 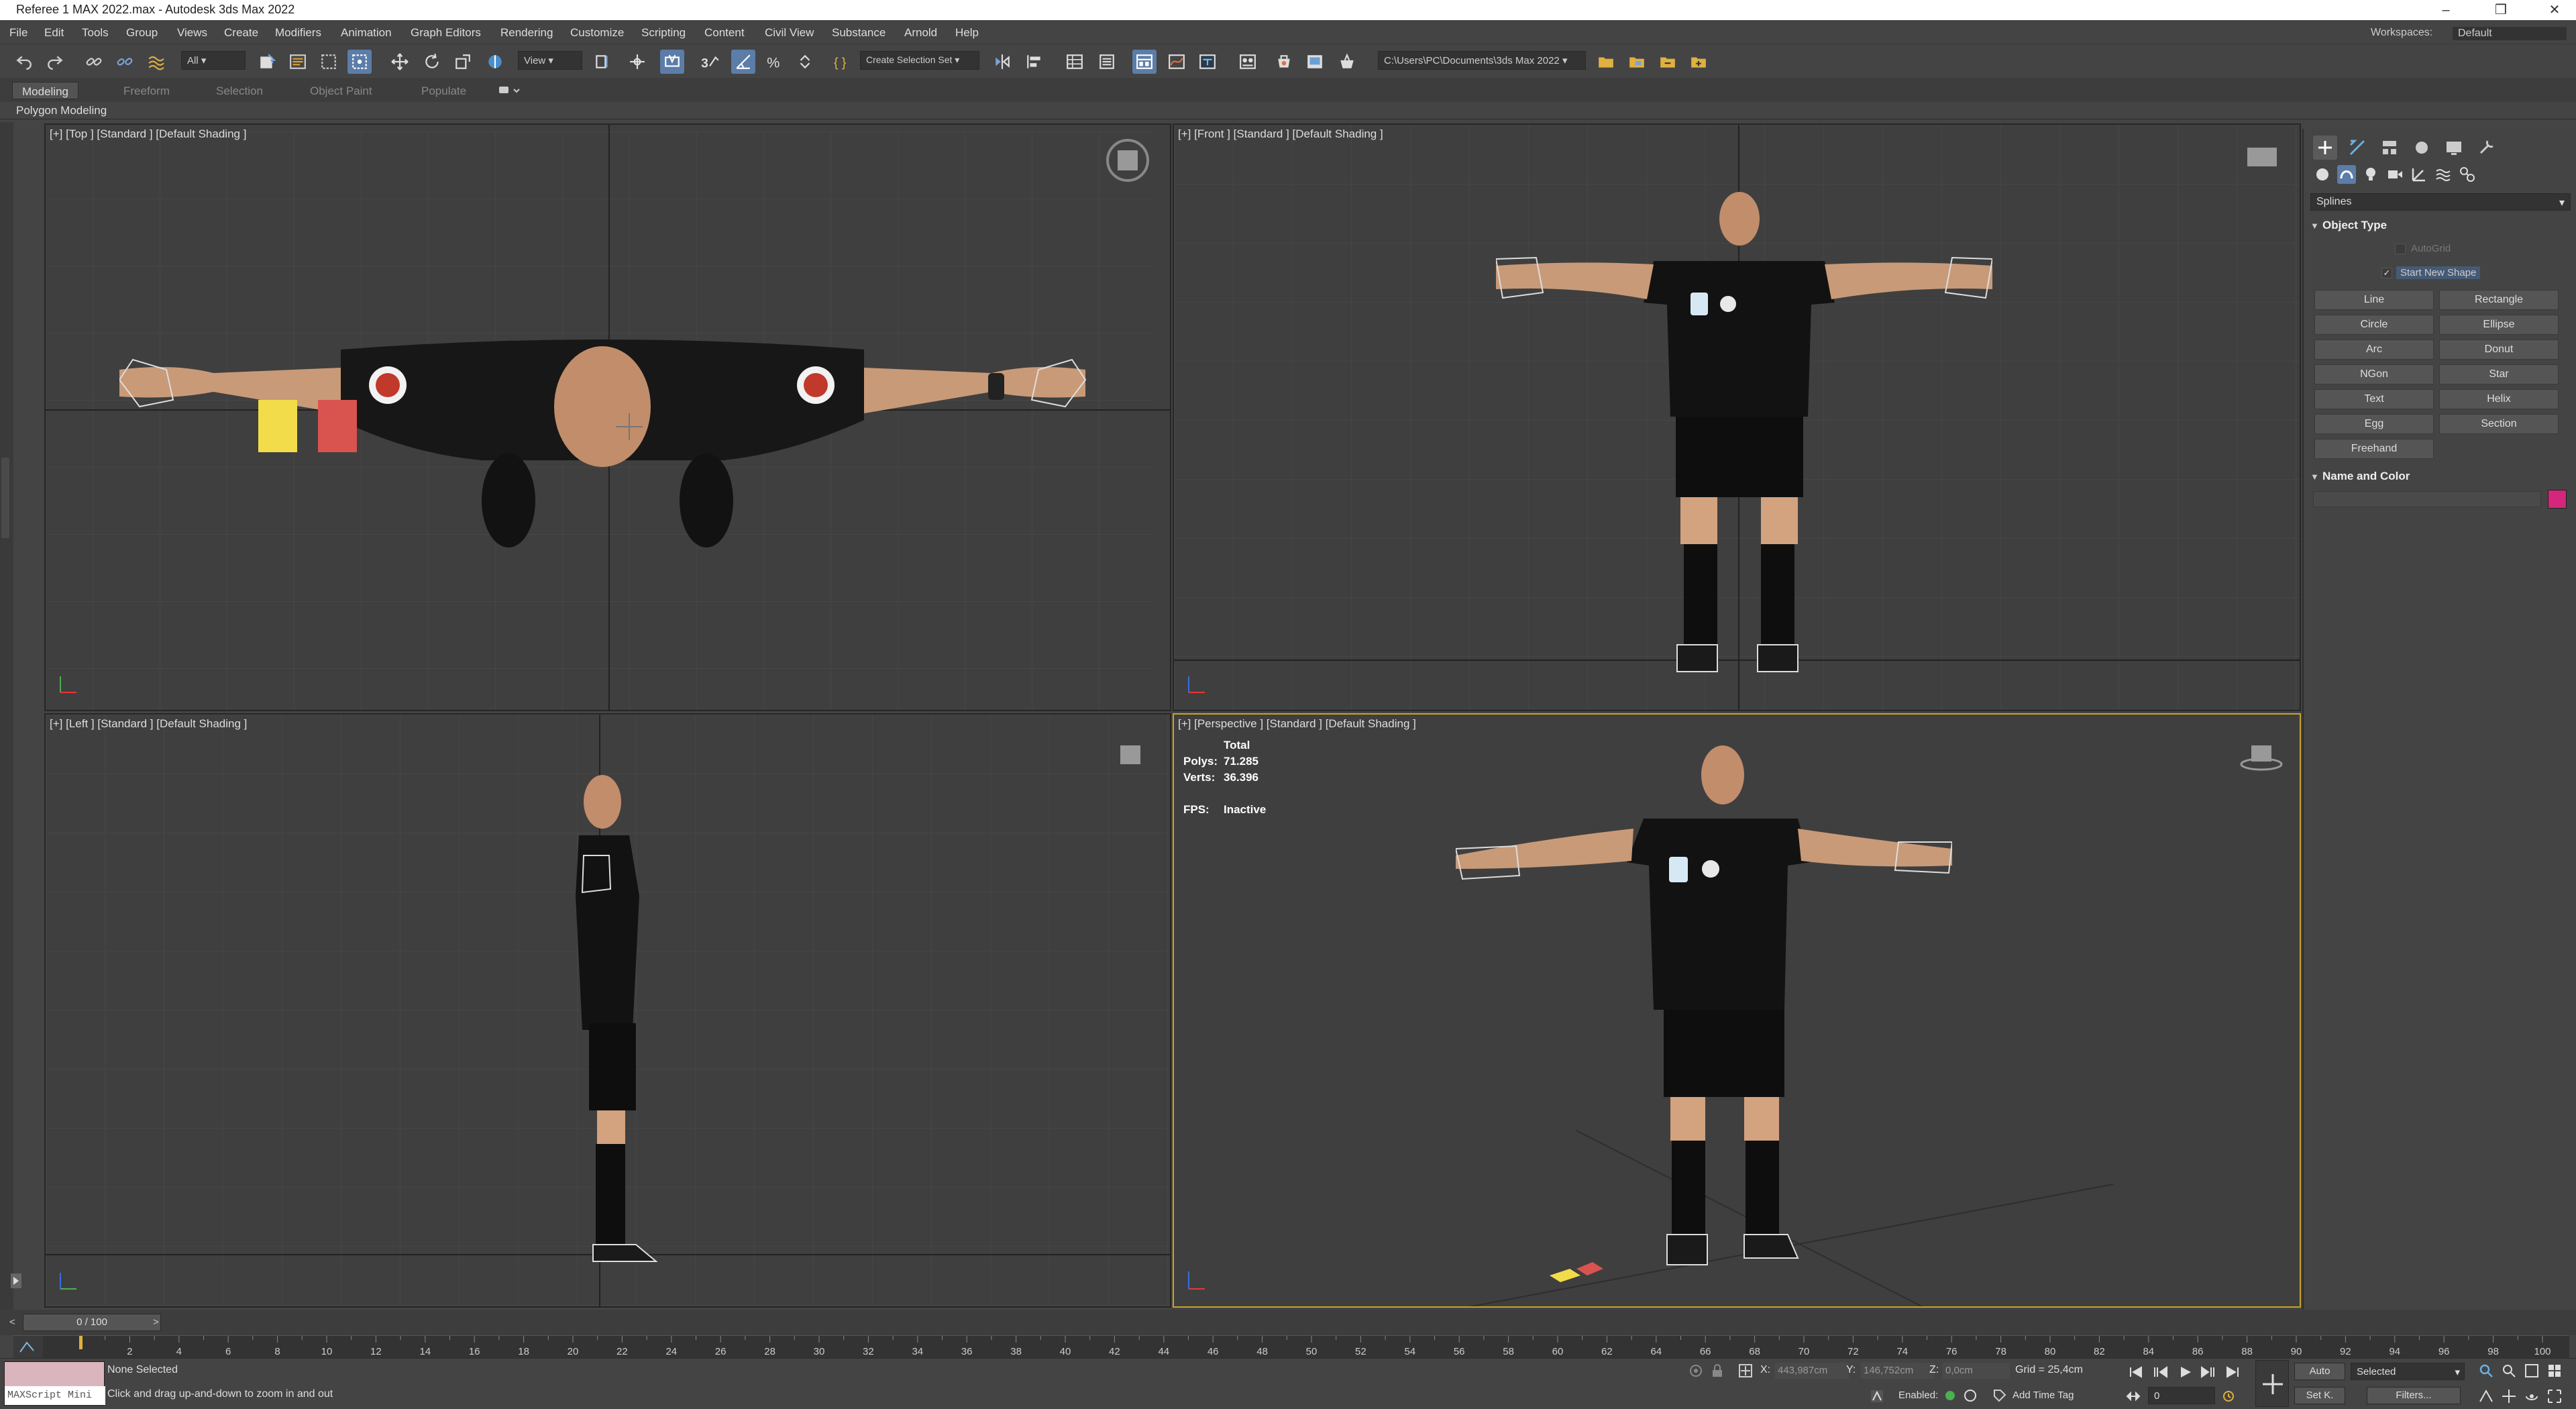 I want to click on previous-frame-icon, so click(x=2160, y=1372).